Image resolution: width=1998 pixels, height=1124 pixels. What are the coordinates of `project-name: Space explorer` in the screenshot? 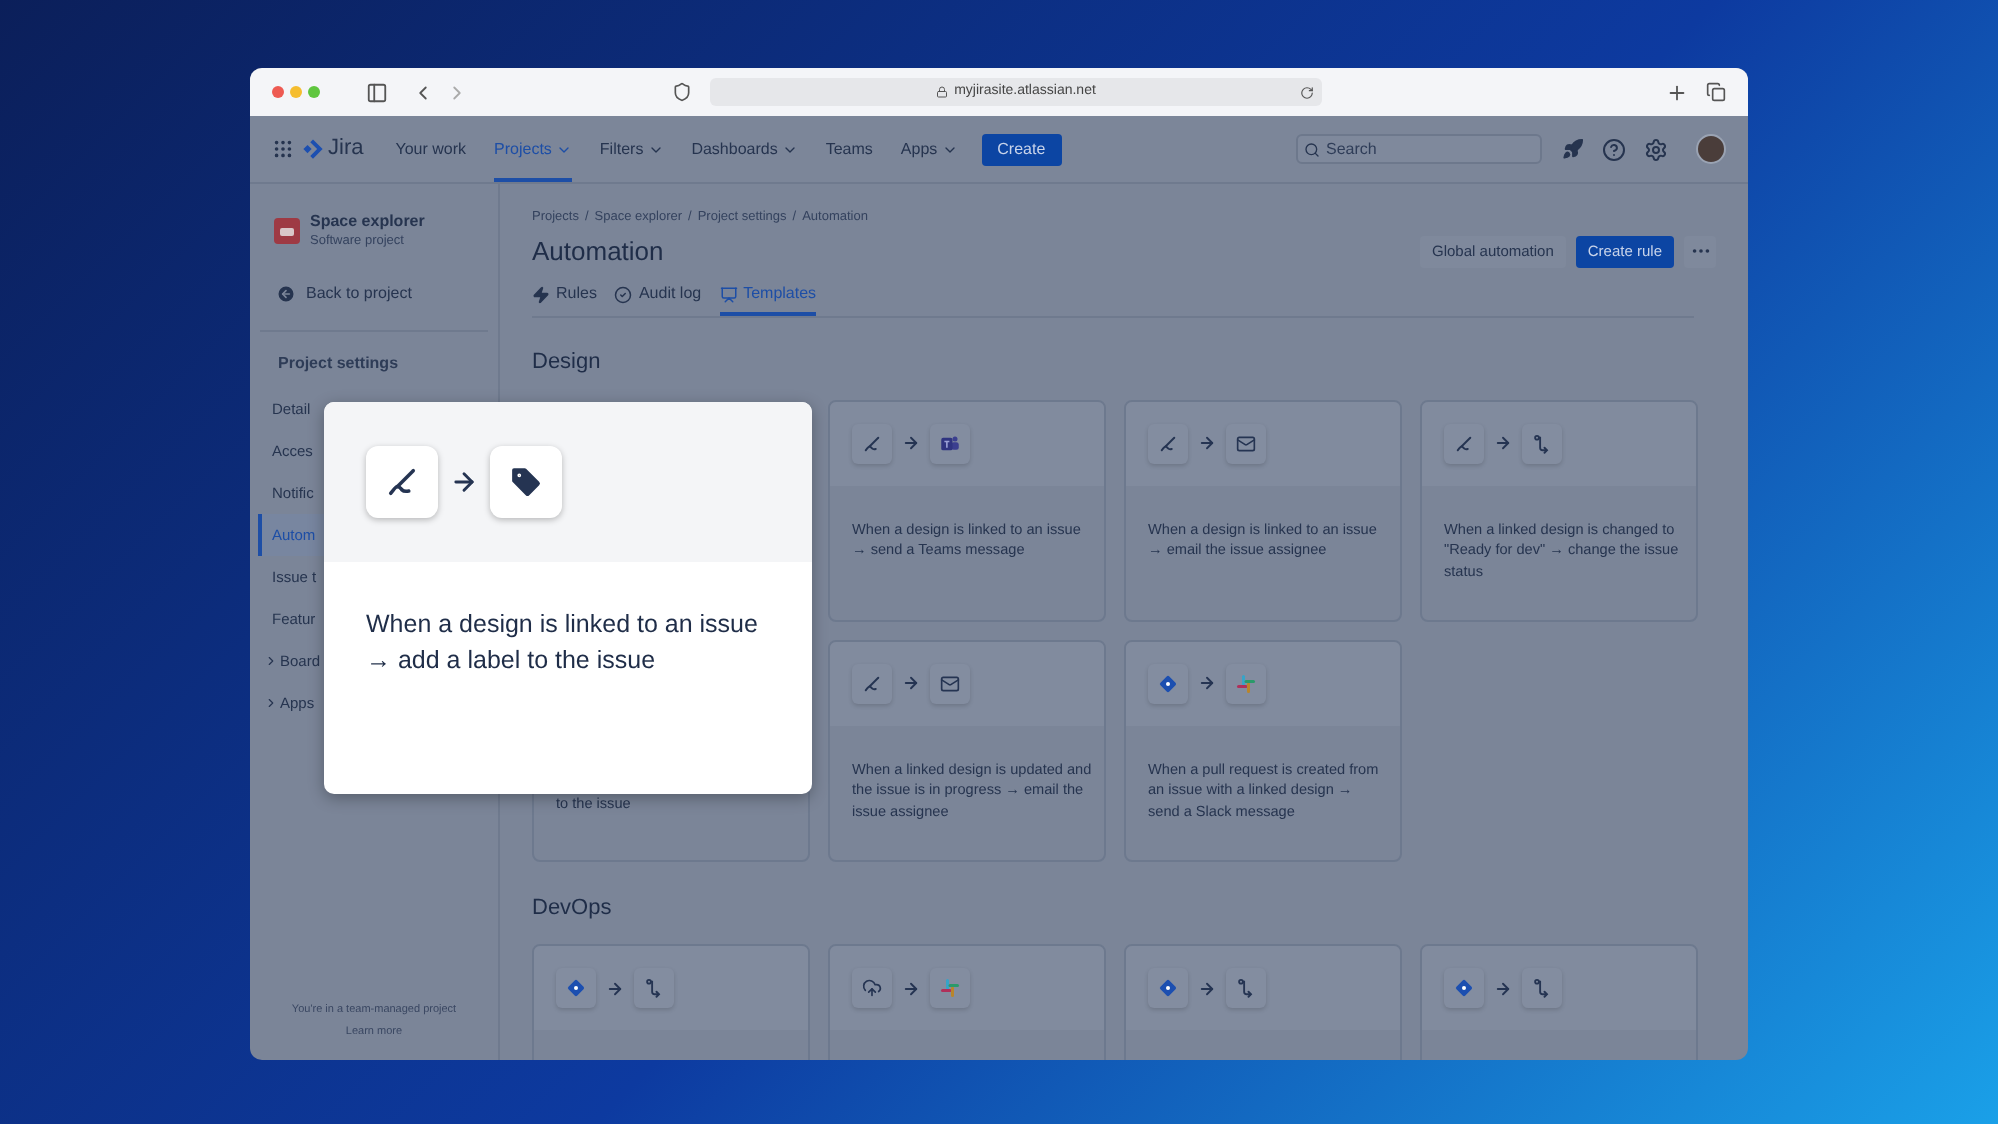 It's located at (367, 222).